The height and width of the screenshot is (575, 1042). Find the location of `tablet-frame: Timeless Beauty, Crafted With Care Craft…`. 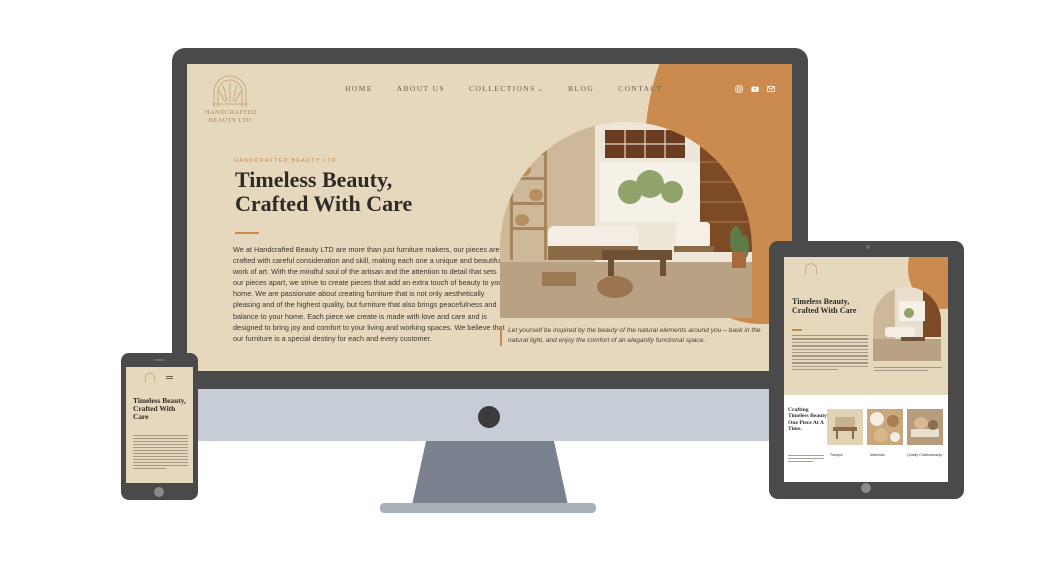

tablet-frame: Timeless Beauty, Crafted With Care Craft… is located at coordinates (866, 370).